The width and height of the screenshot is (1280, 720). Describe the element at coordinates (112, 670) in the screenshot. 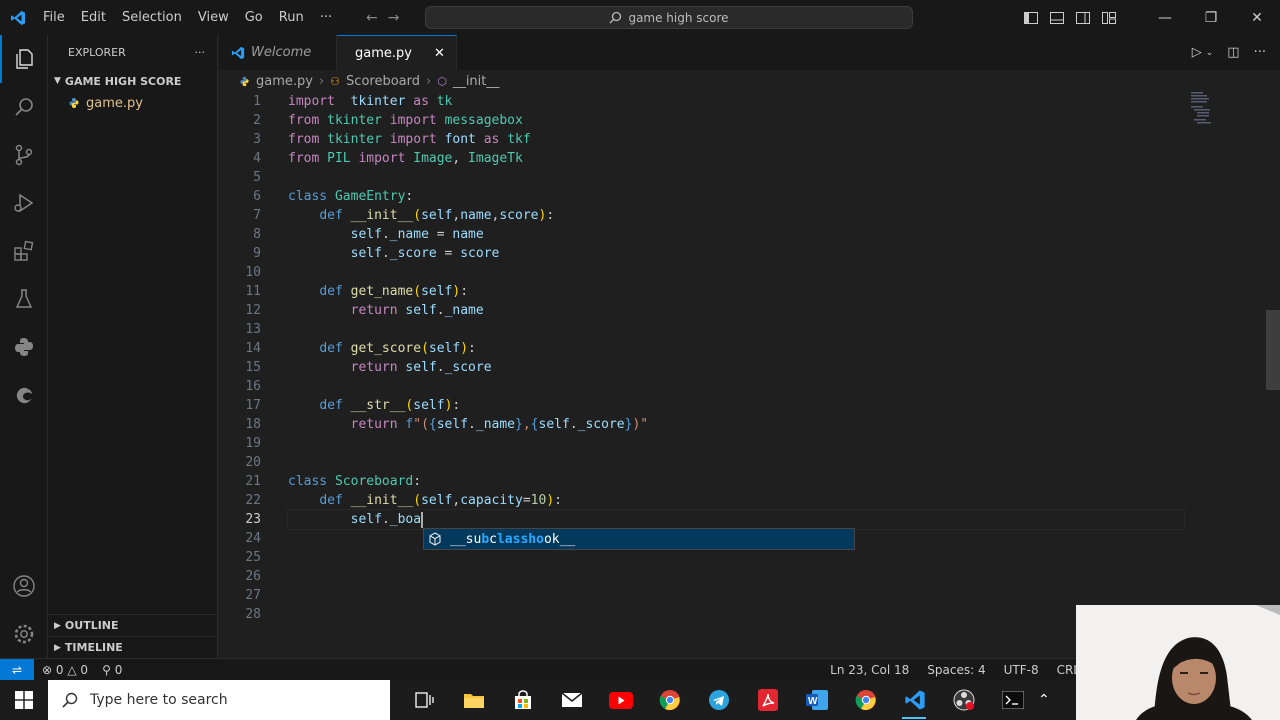

I see `ports-status: ⚲ 0` at that location.